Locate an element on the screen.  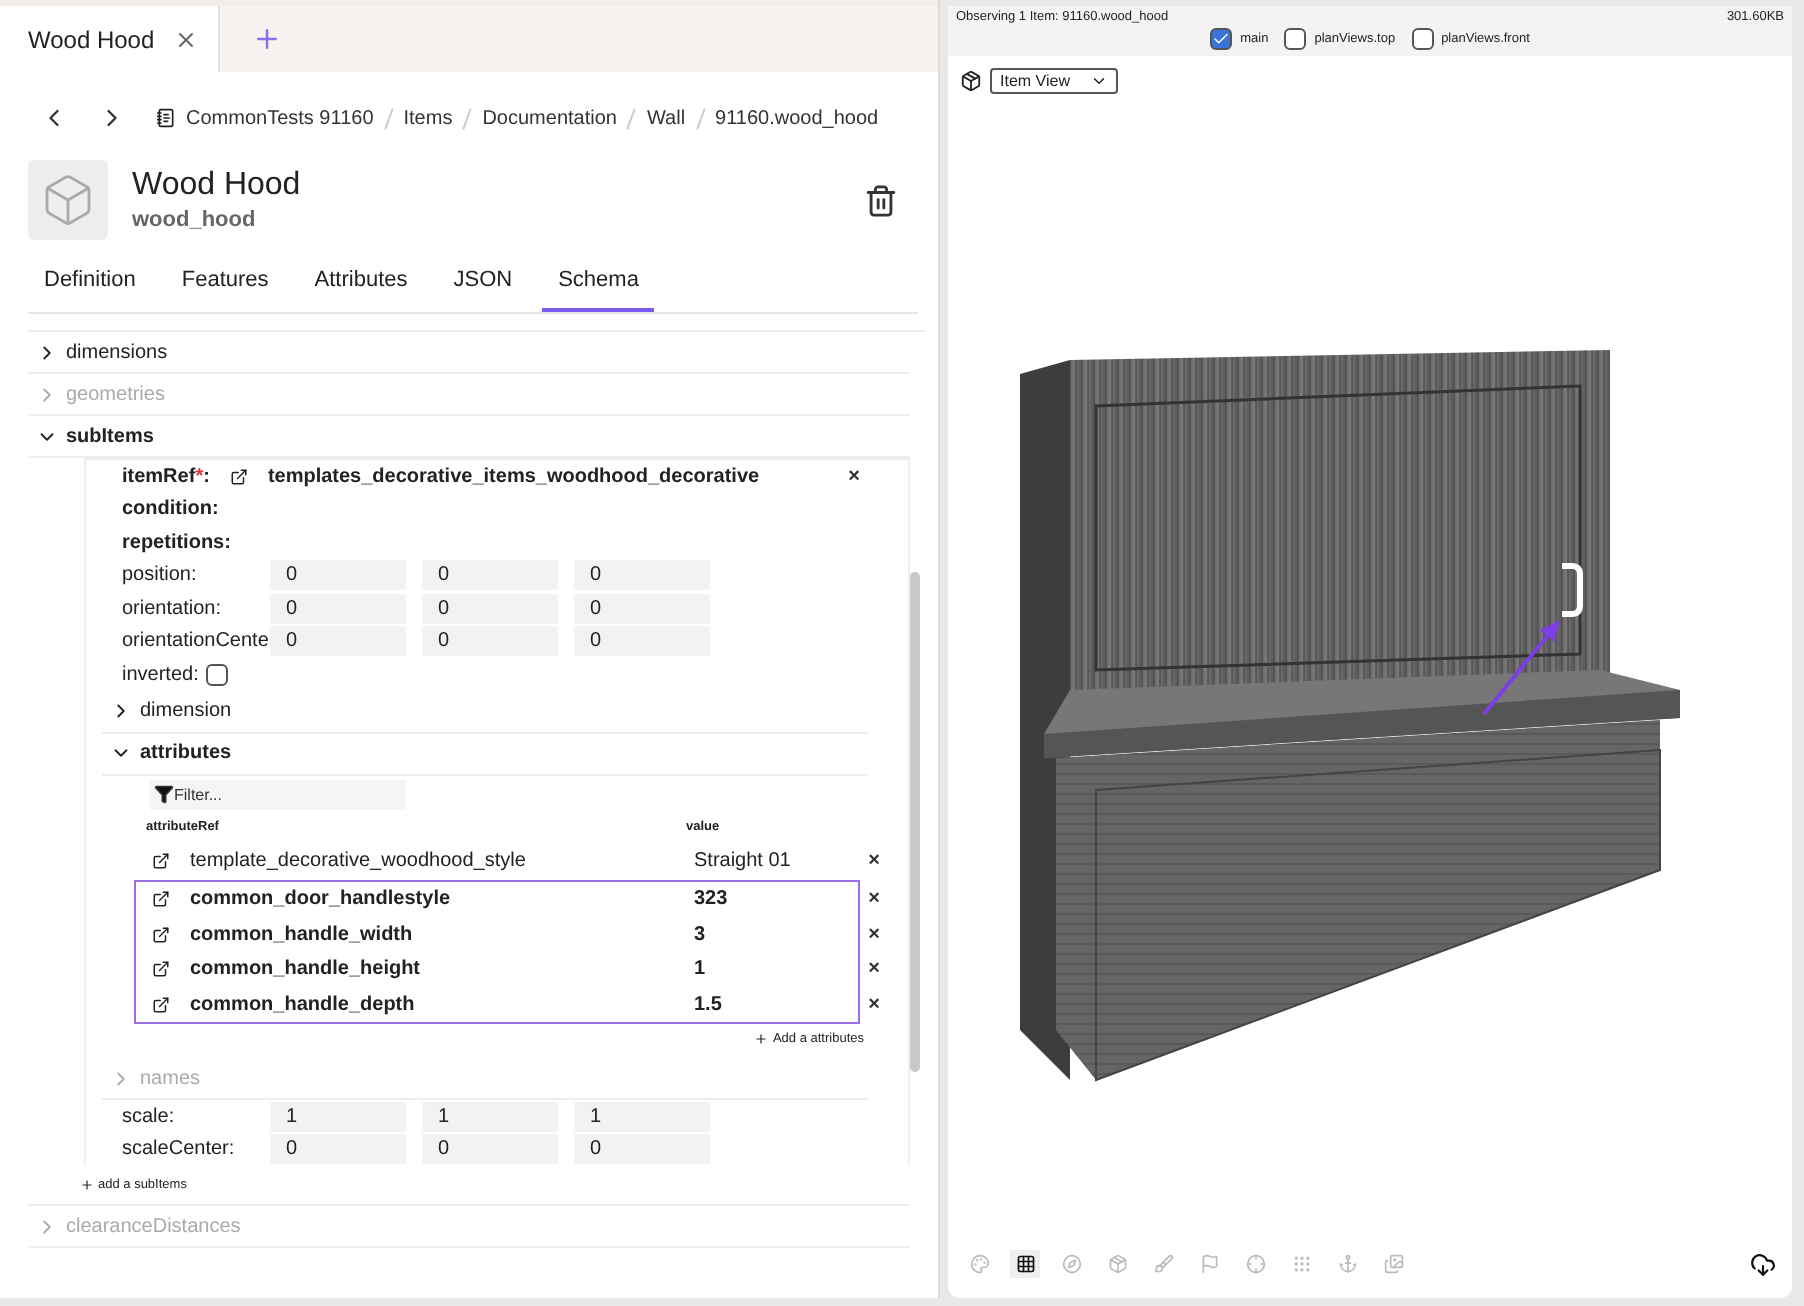
tab: Attributes is located at coordinates (361, 284).